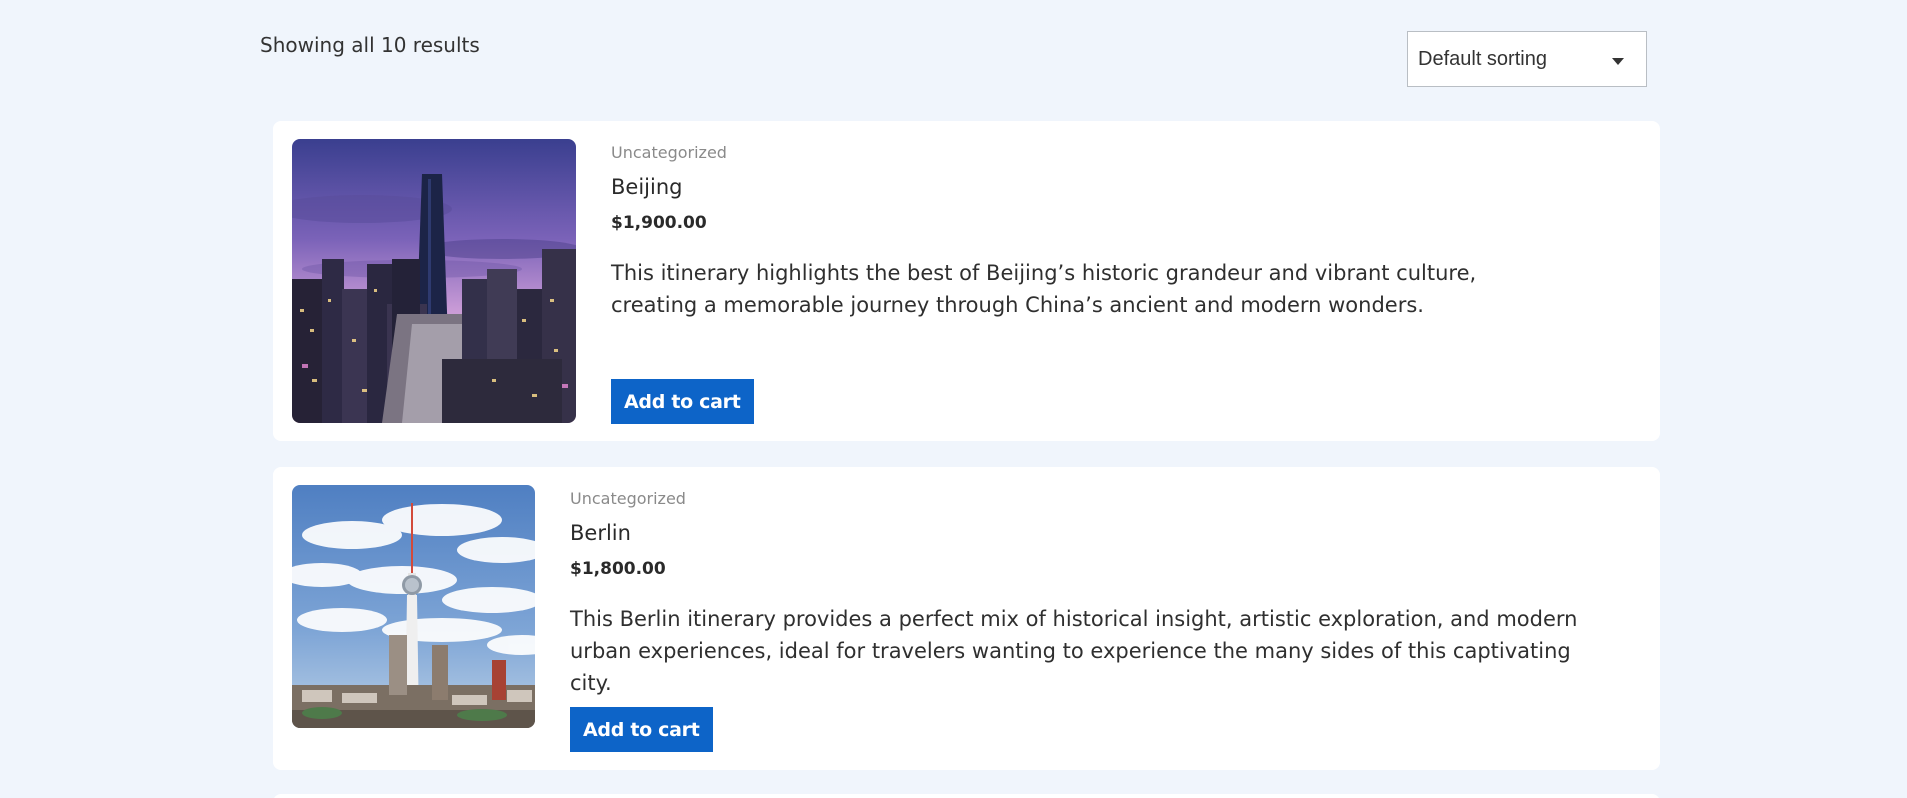  What do you see at coordinates (1085, 535) in the screenshot?
I see `product-title: Berlin` at bounding box center [1085, 535].